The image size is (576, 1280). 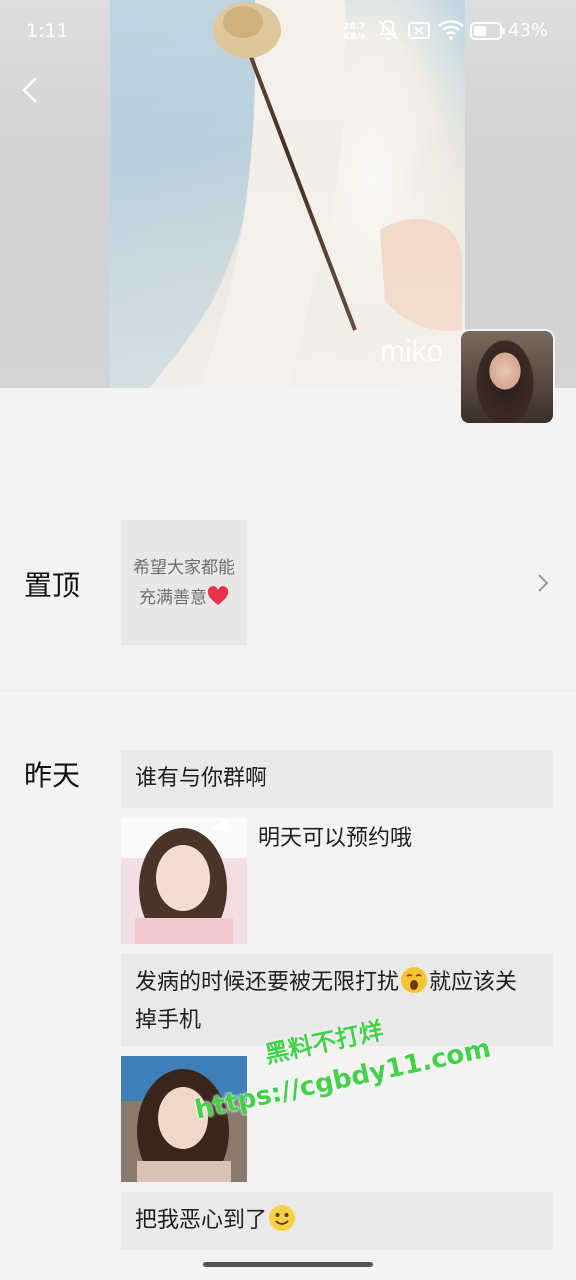 I want to click on post-text-before: 发病的时候还要被无限打扰, so click(x=267, y=982).